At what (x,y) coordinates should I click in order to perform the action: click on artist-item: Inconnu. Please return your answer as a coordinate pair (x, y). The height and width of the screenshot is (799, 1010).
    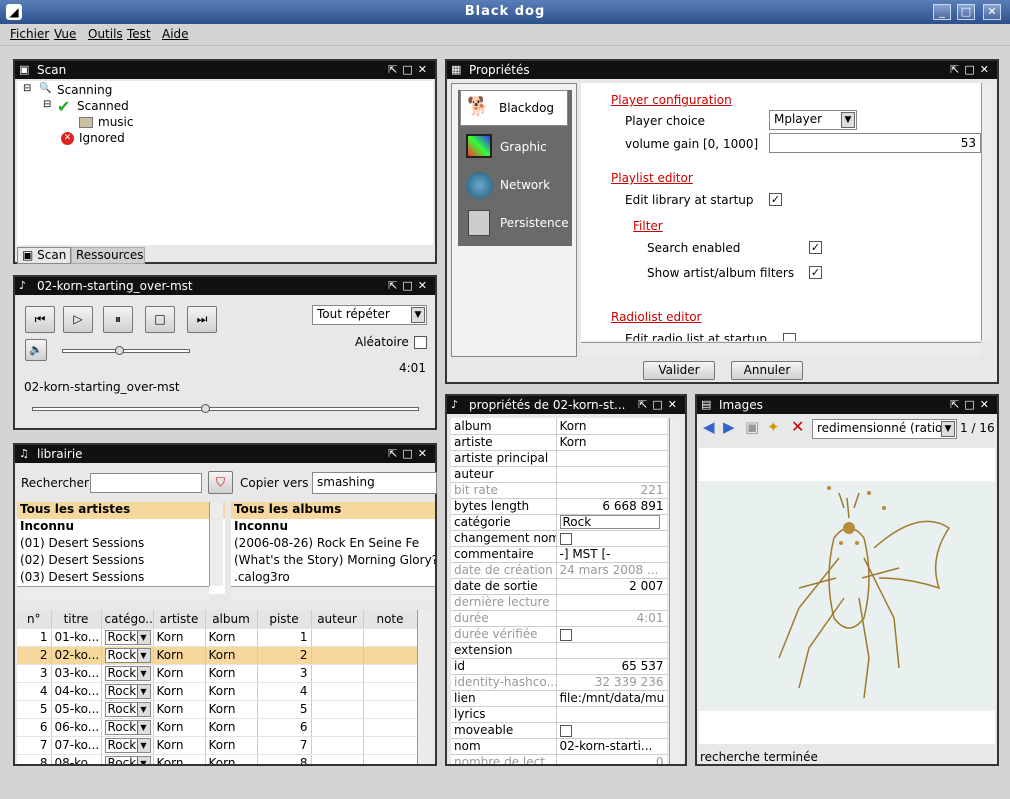
    Looking at the image, I should click on (121, 527).